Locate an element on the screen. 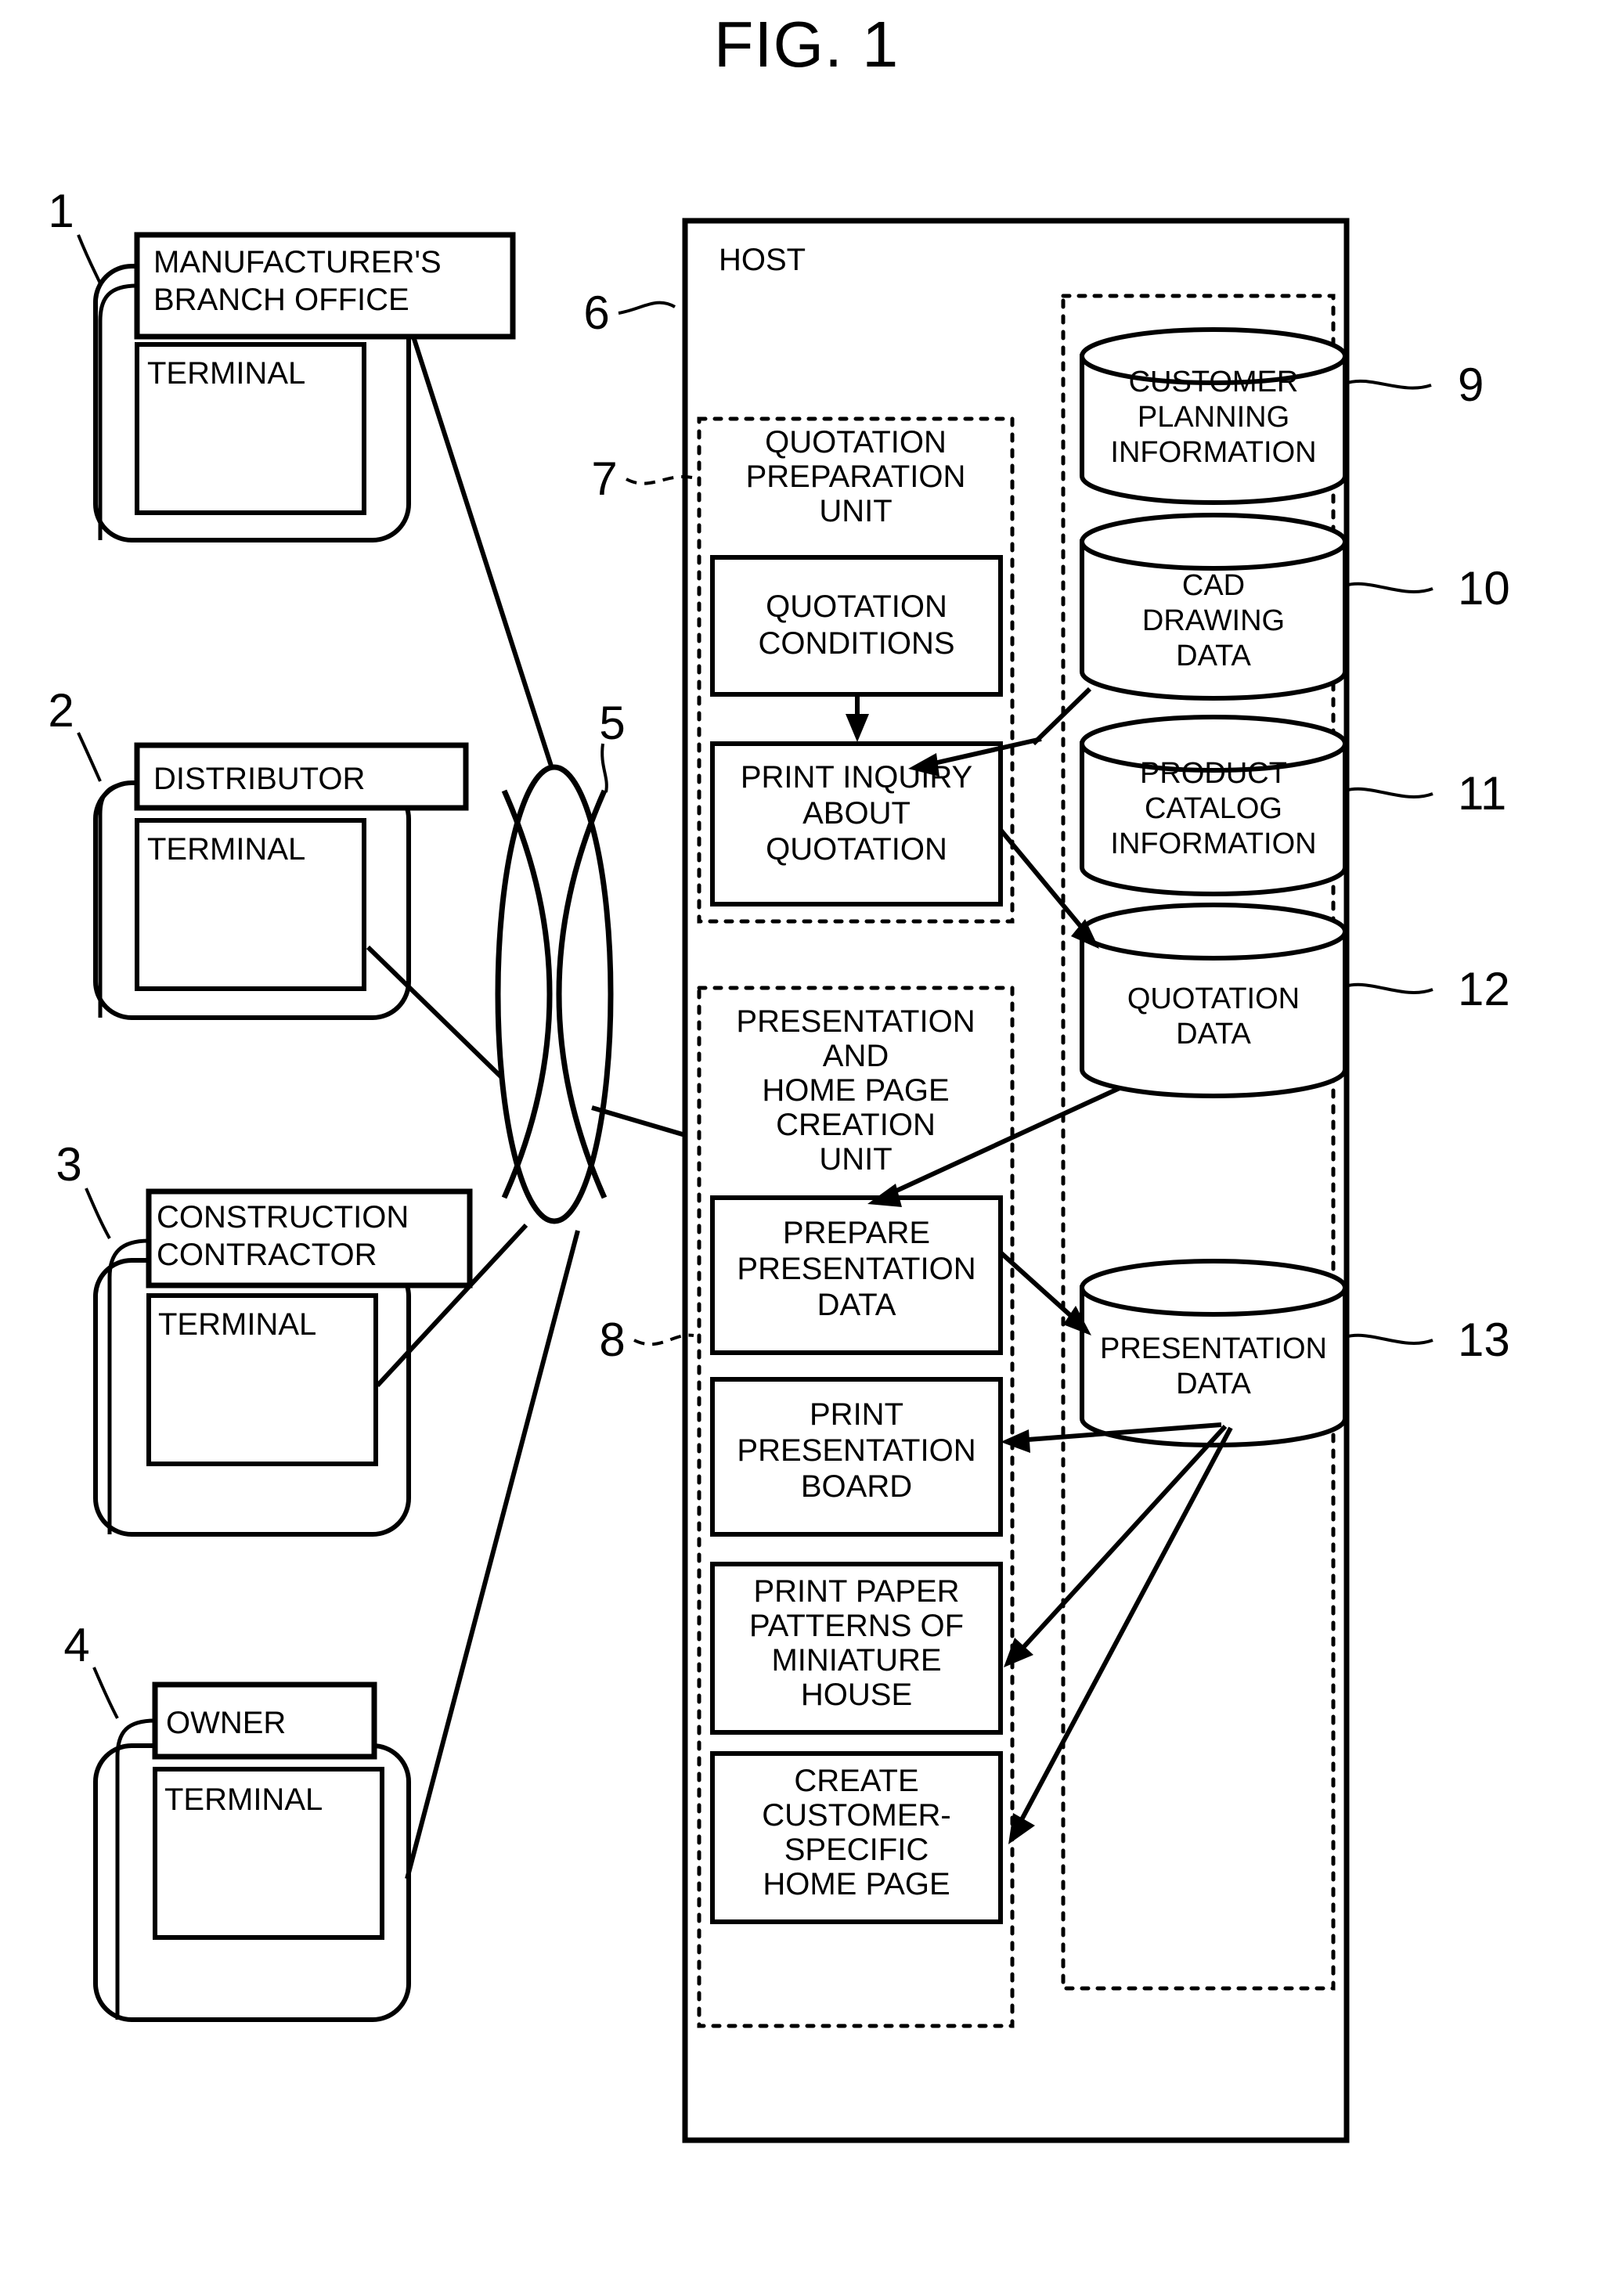  actor-2-ref-leader is located at coordinates (89, 757).